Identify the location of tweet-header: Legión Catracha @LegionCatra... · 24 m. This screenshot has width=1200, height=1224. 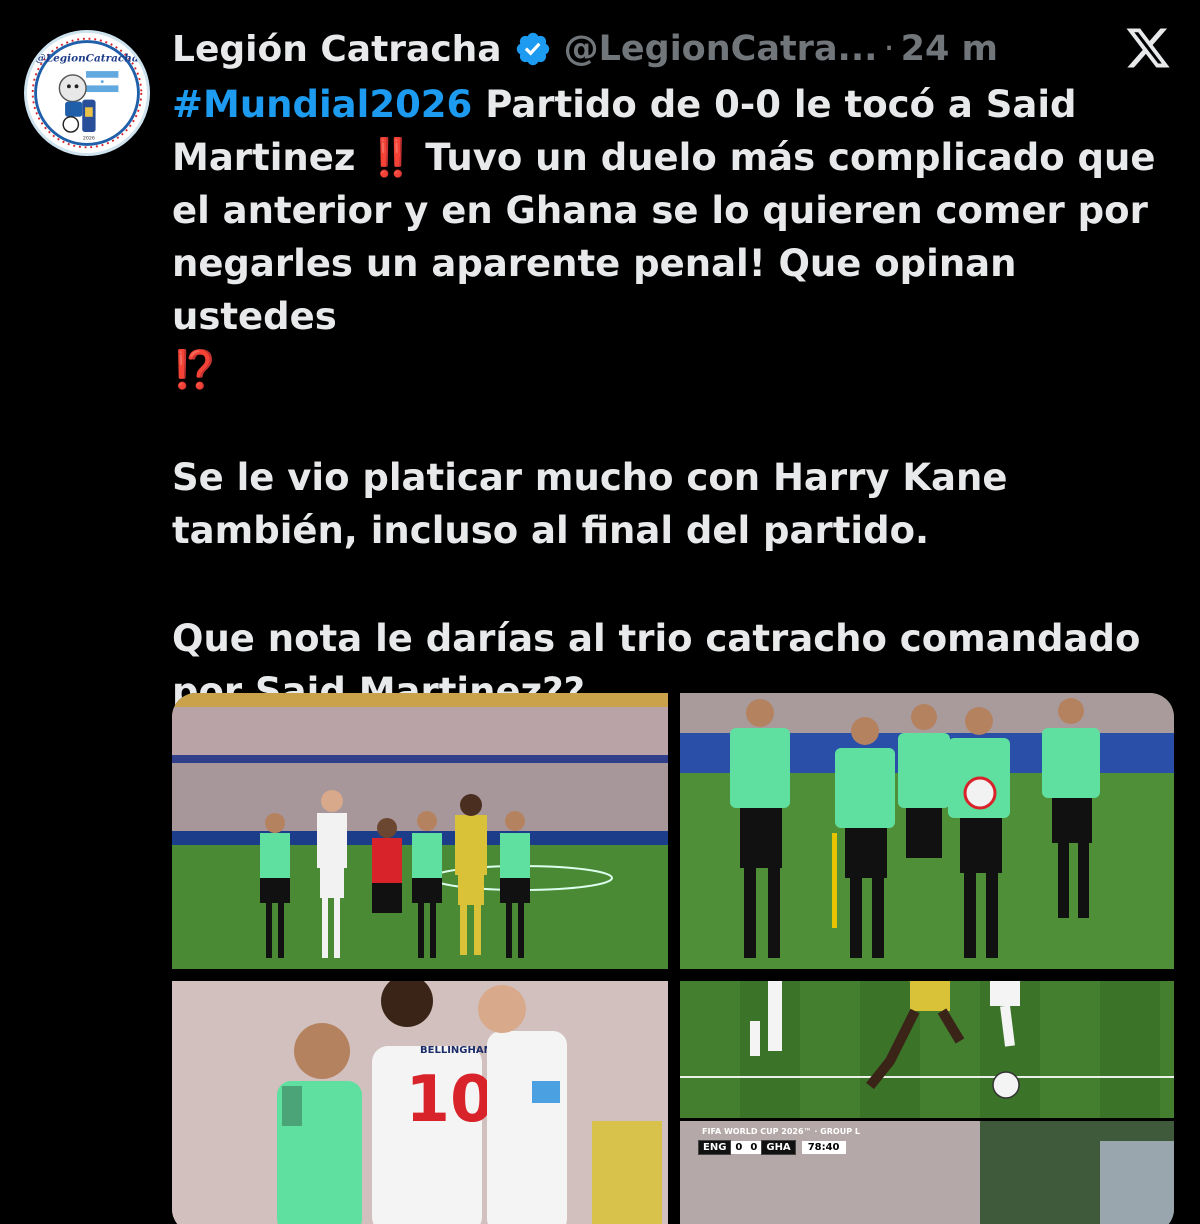
(652, 49).